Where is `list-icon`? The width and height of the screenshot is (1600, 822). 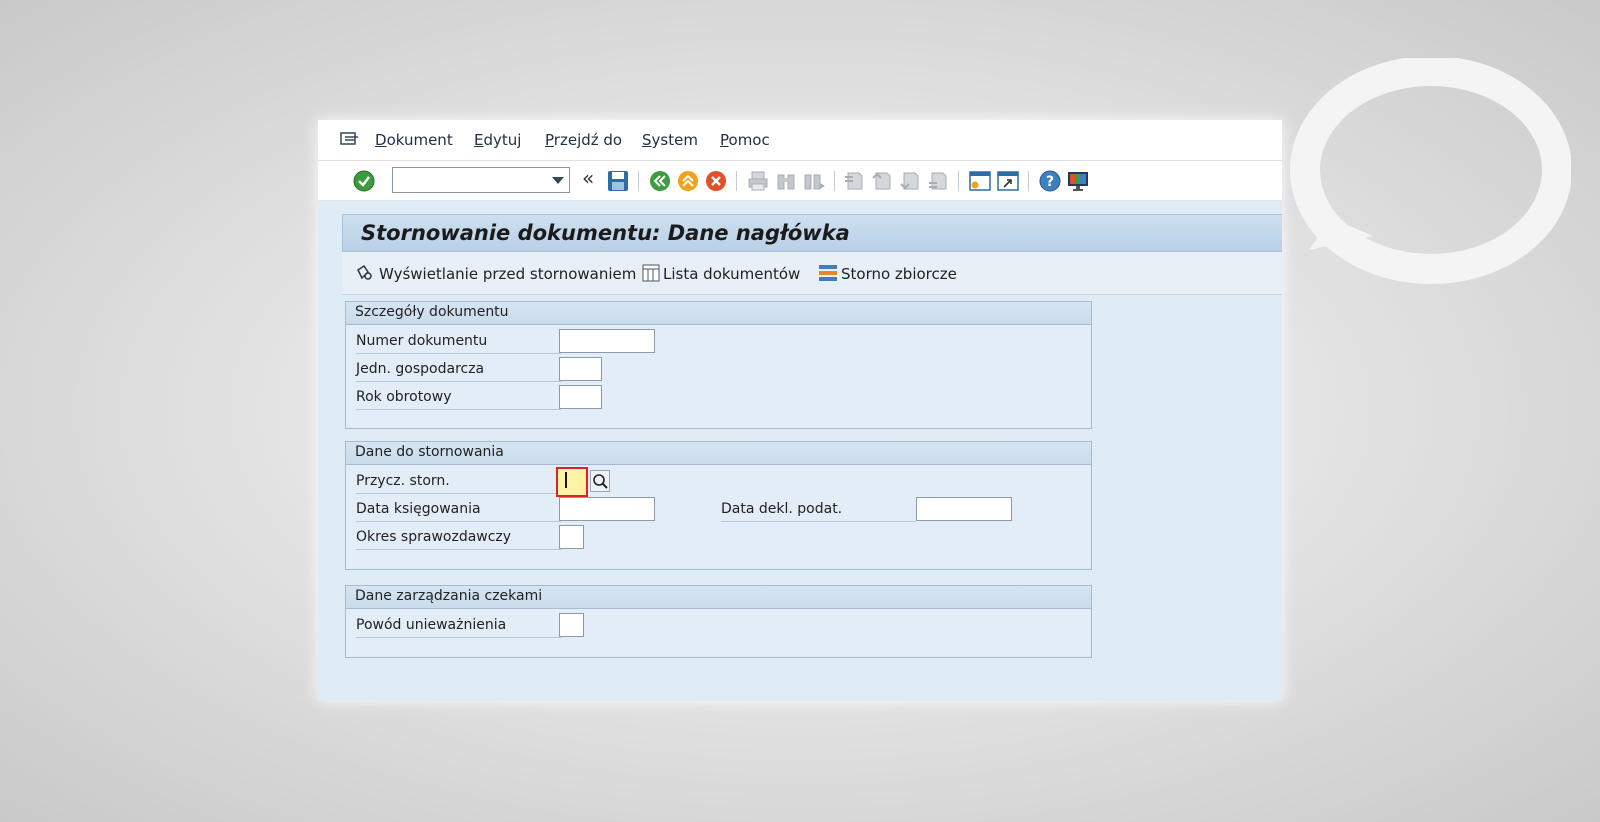
list-icon is located at coordinates (651, 273).